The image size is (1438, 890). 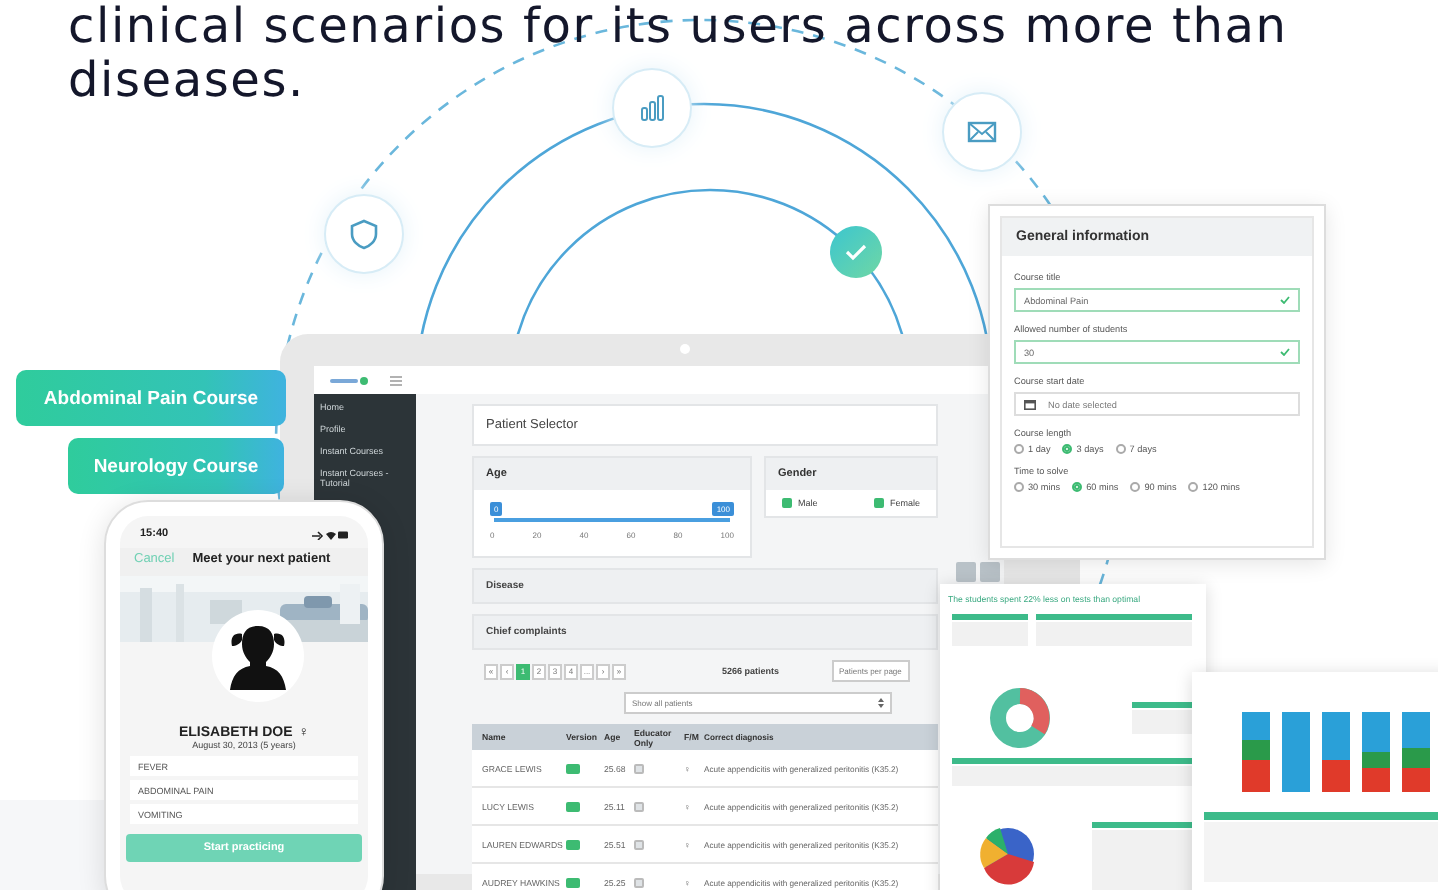 I want to click on course-tag: Neurology Course, so click(x=176, y=466).